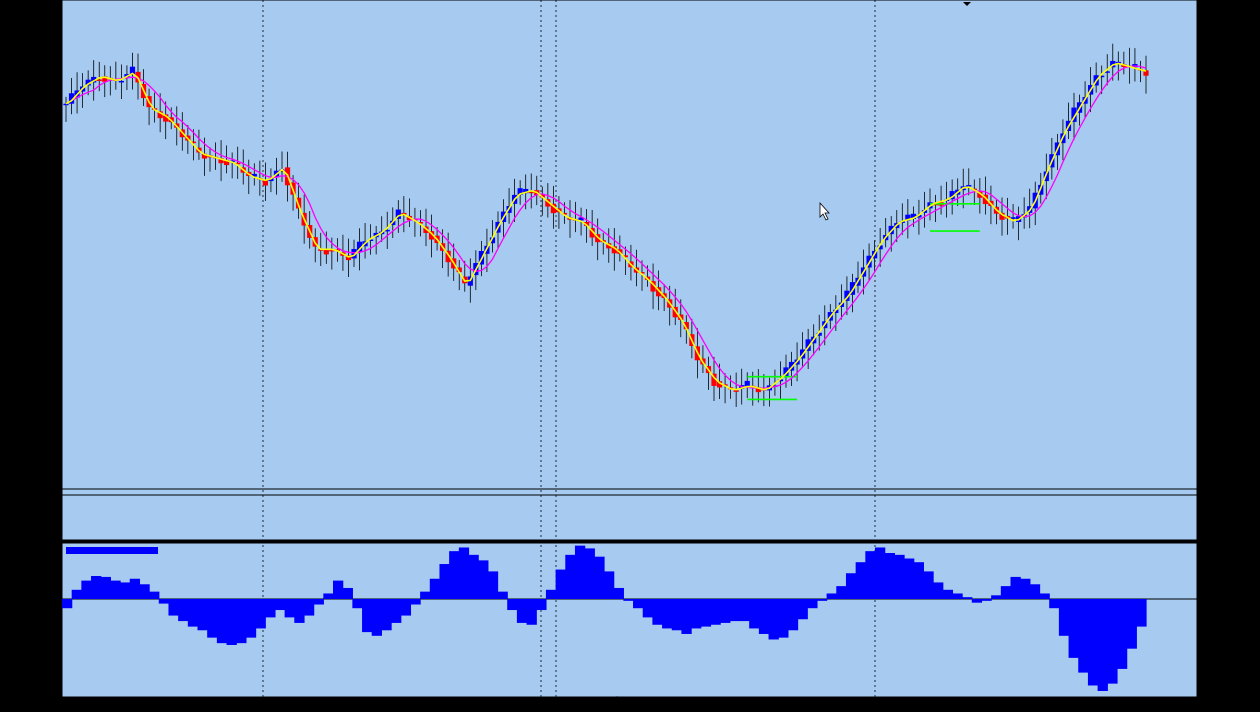 Image resolution: width=1260 pixels, height=712 pixels. I want to click on x-tick-label: 30 Jan 11:00, so click(725, 707).